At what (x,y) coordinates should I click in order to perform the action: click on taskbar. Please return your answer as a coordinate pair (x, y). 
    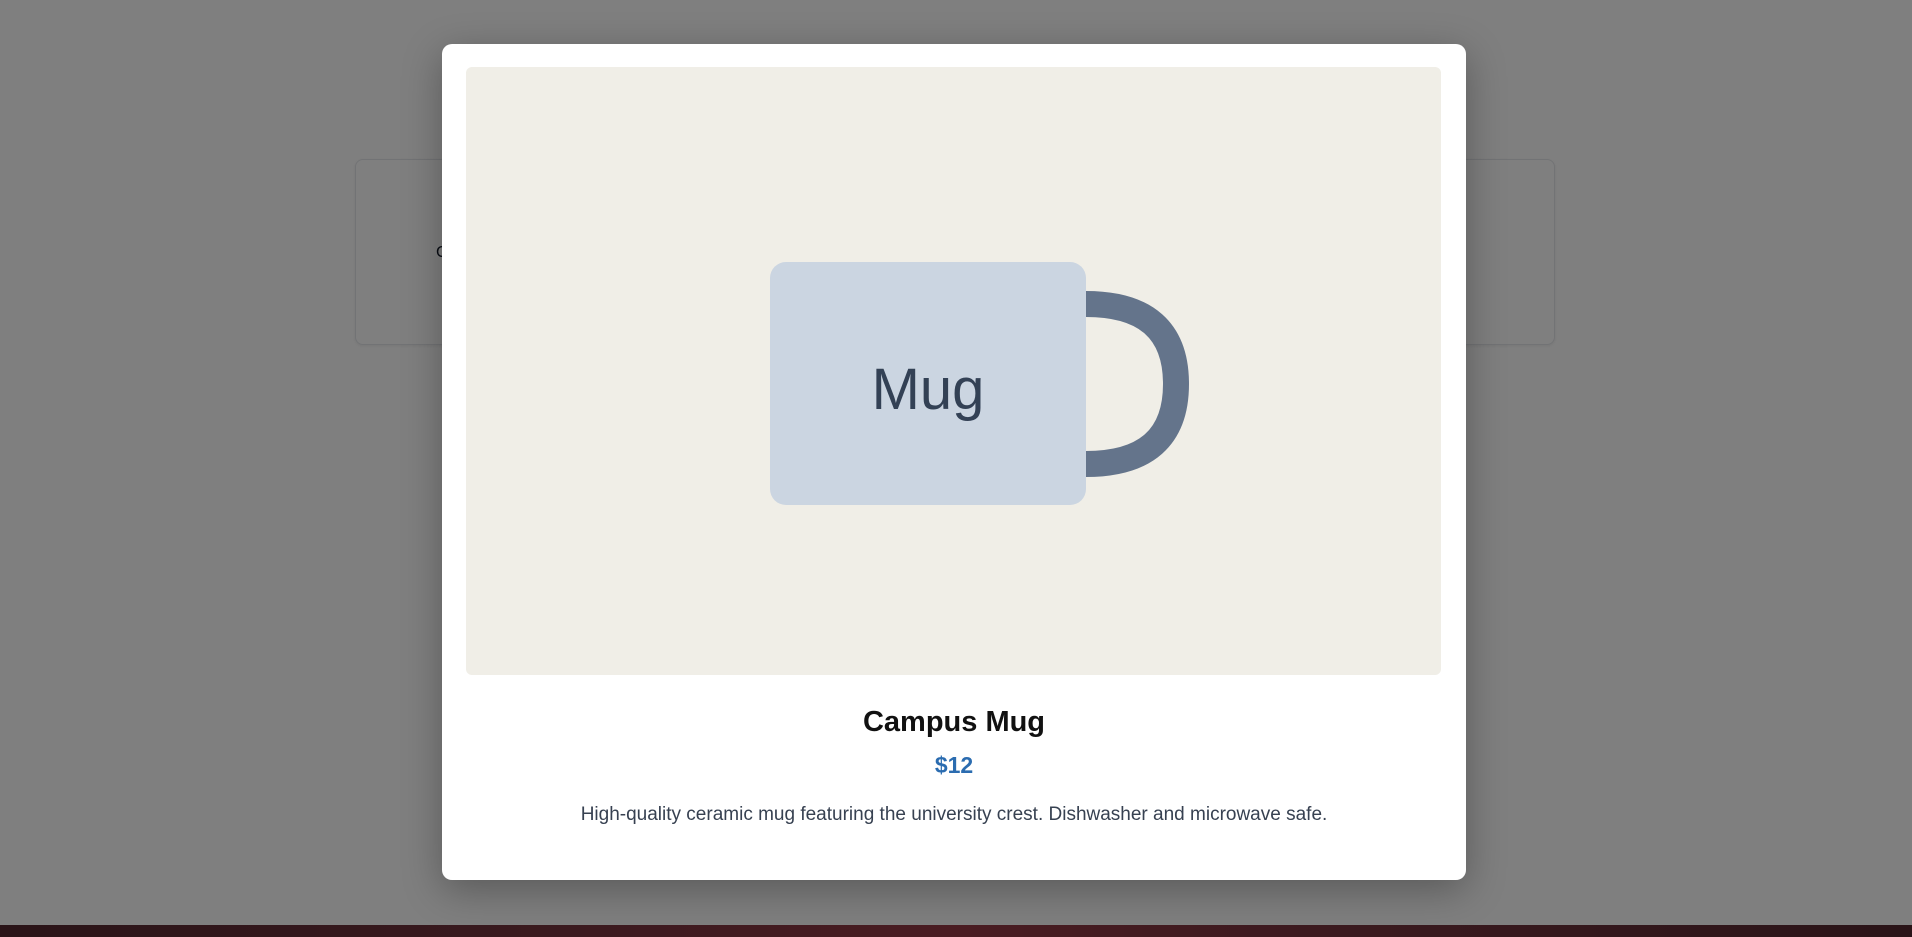
    Looking at the image, I should click on (956, 931).